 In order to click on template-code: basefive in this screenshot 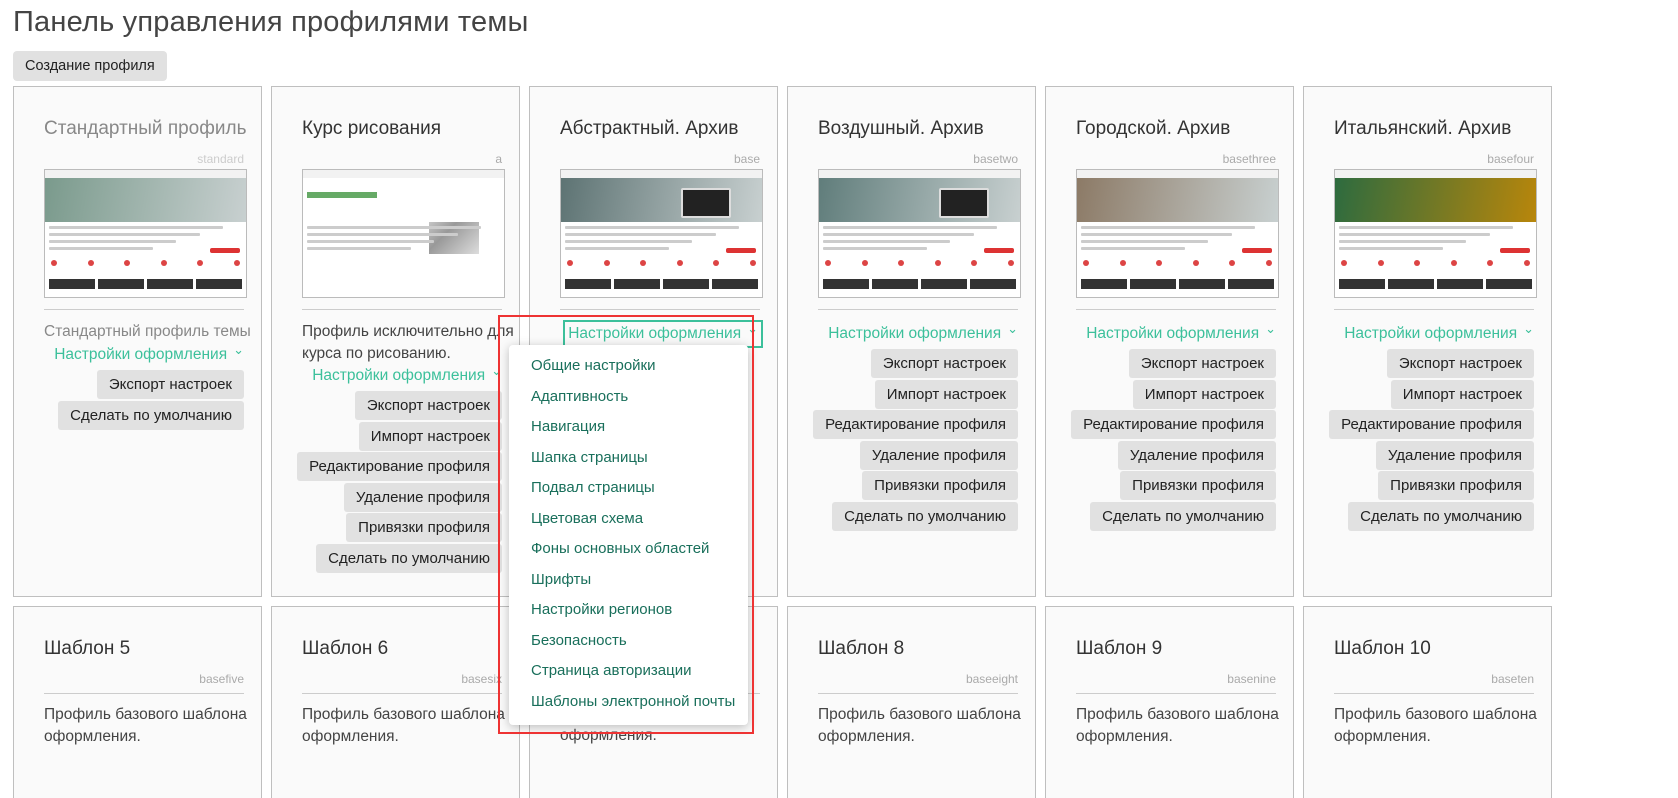, I will do `click(221, 679)`.